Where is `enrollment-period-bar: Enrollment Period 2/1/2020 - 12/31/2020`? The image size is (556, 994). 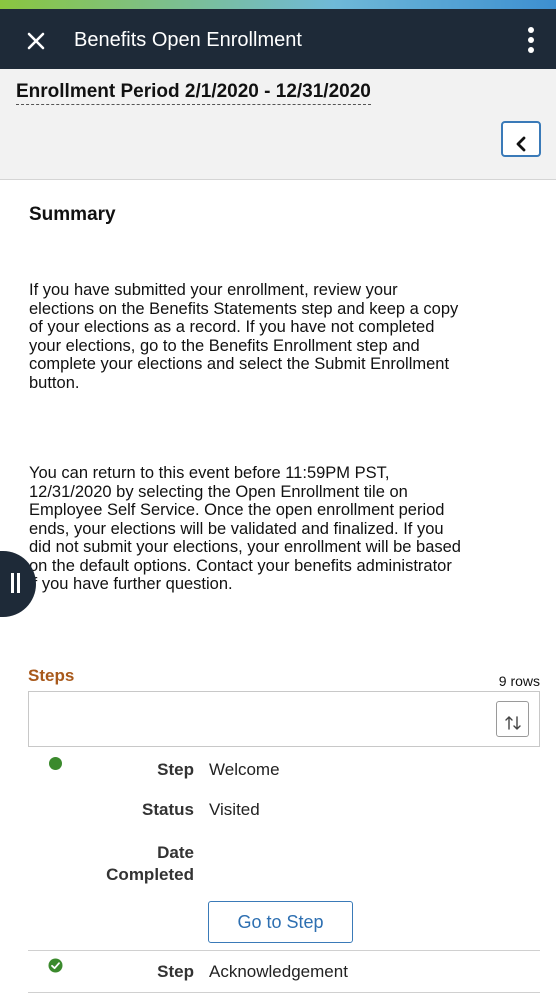
enrollment-period-bar: Enrollment Period 2/1/2020 - 12/31/2020 is located at coordinates (278, 124).